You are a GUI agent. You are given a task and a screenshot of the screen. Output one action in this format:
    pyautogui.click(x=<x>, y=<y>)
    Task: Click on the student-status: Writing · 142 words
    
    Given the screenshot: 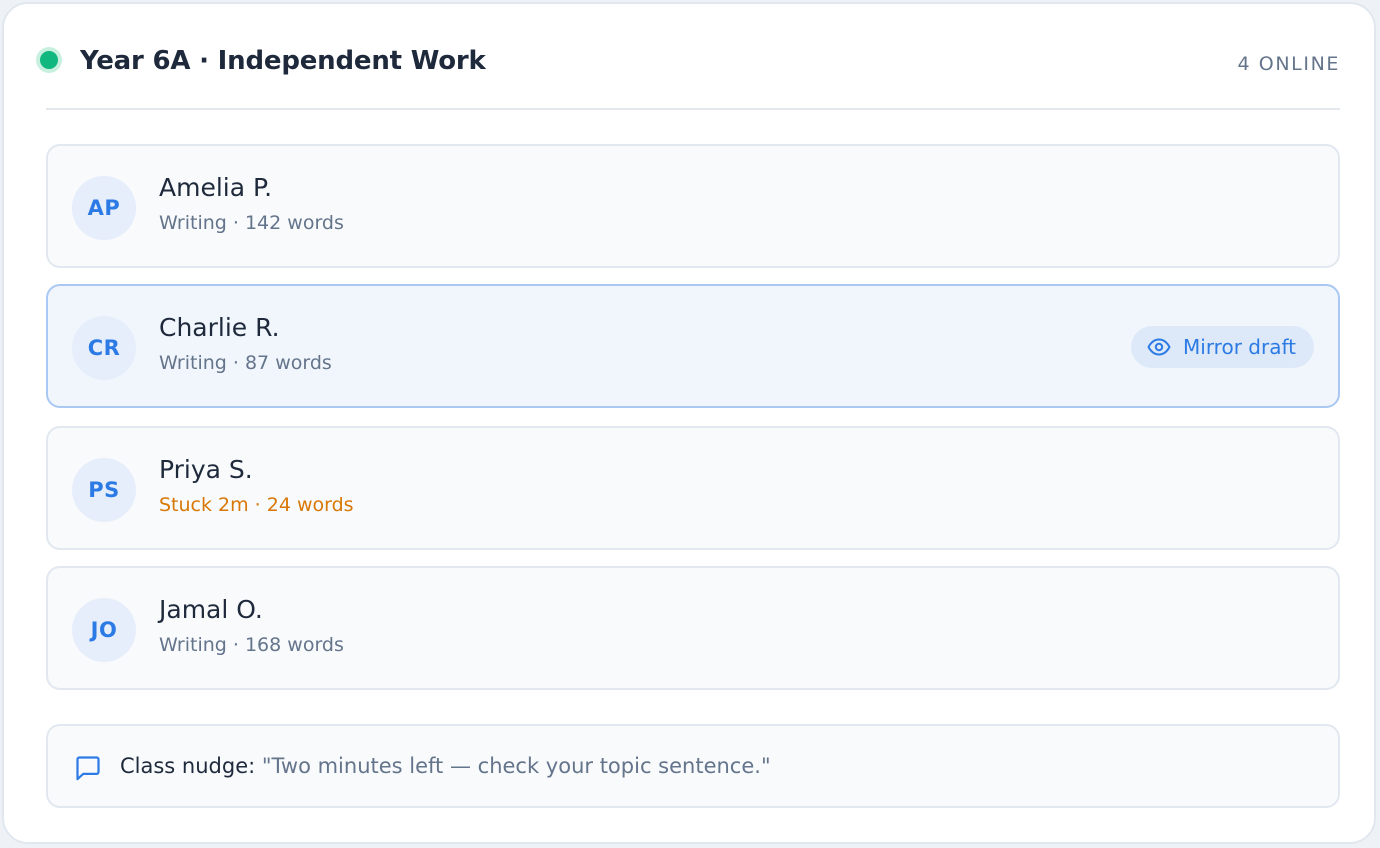 What is the action you would take?
    pyautogui.click(x=251, y=223)
    